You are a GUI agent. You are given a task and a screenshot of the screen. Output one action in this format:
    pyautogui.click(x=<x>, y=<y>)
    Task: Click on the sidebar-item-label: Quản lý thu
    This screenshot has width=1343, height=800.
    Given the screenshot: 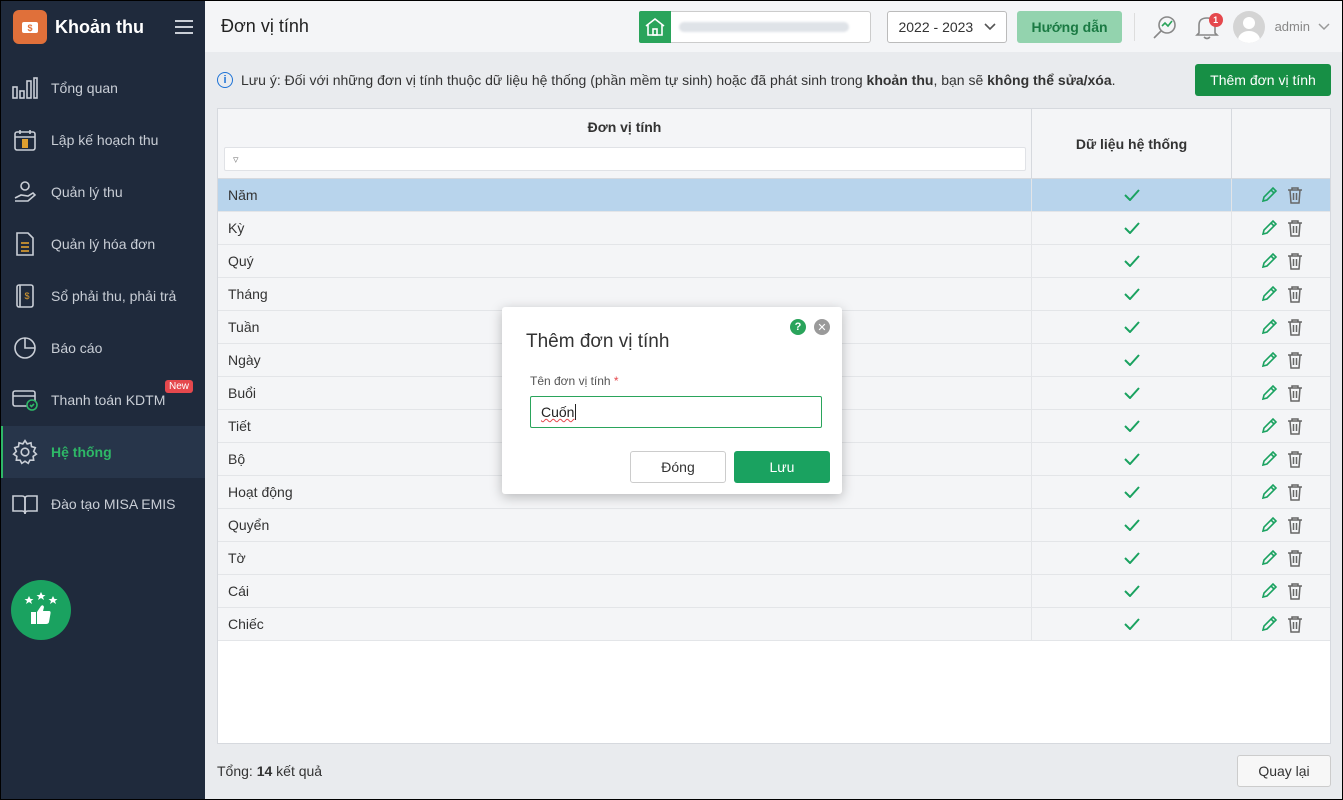 What is the action you would take?
    pyautogui.click(x=87, y=192)
    